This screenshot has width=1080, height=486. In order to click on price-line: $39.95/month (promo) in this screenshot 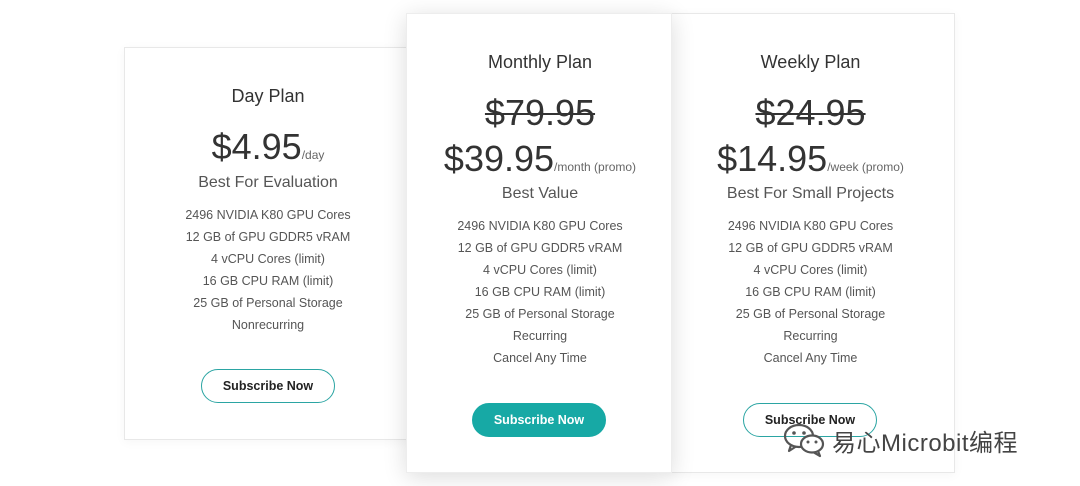, I will do `click(540, 159)`.